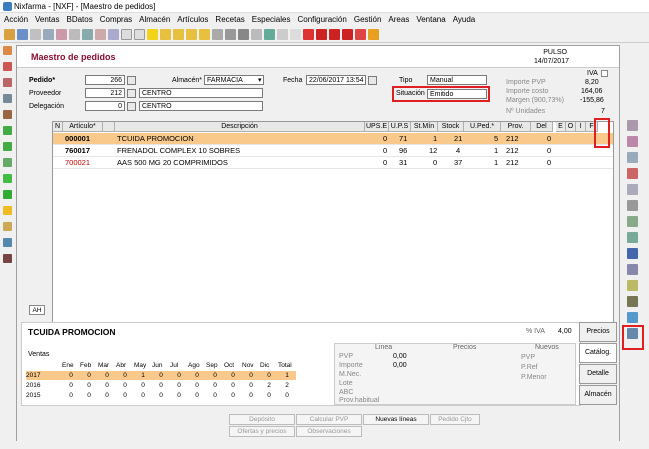  Describe the element at coordinates (598, 374) in the screenshot. I see `tab-detalle: Detalle` at that location.